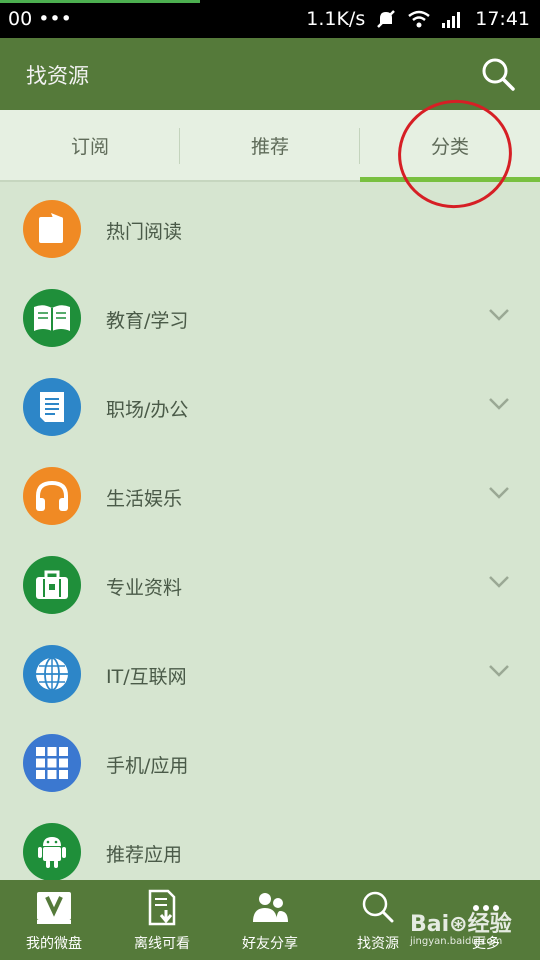 This screenshot has width=540, height=960. What do you see at coordinates (146, 677) in the screenshot?
I see `category-label: IT/互联网` at bounding box center [146, 677].